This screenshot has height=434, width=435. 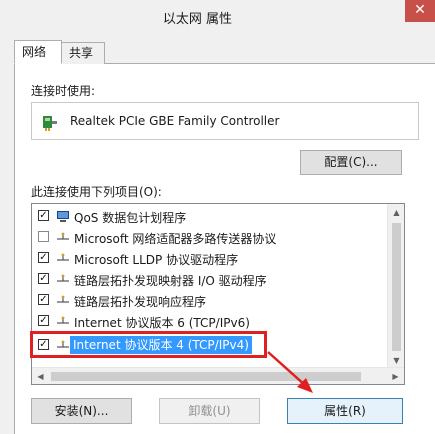 What do you see at coordinates (130, 218) in the screenshot?
I see `item-label: QoS 数据包计划程序` at bounding box center [130, 218].